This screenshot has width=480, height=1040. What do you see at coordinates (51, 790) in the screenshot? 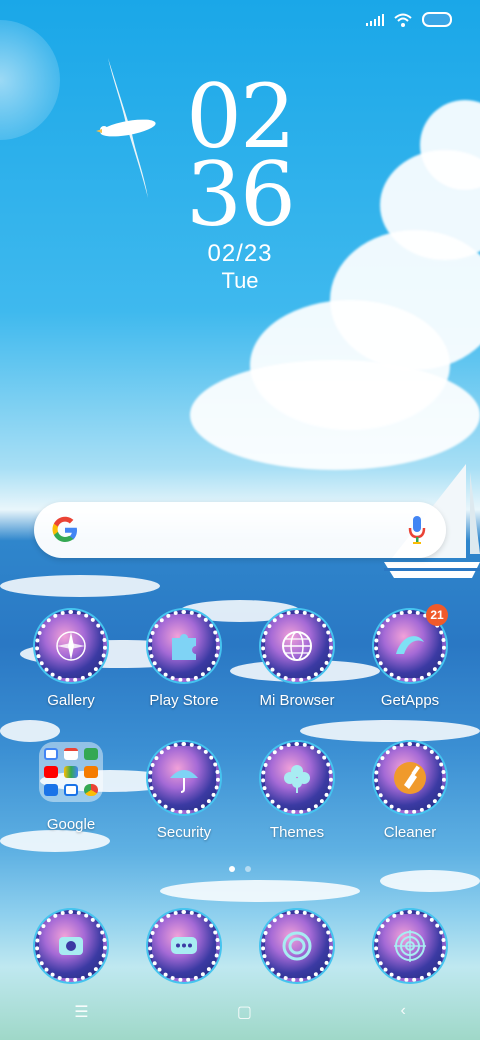
I see `duo-icon` at bounding box center [51, 790].